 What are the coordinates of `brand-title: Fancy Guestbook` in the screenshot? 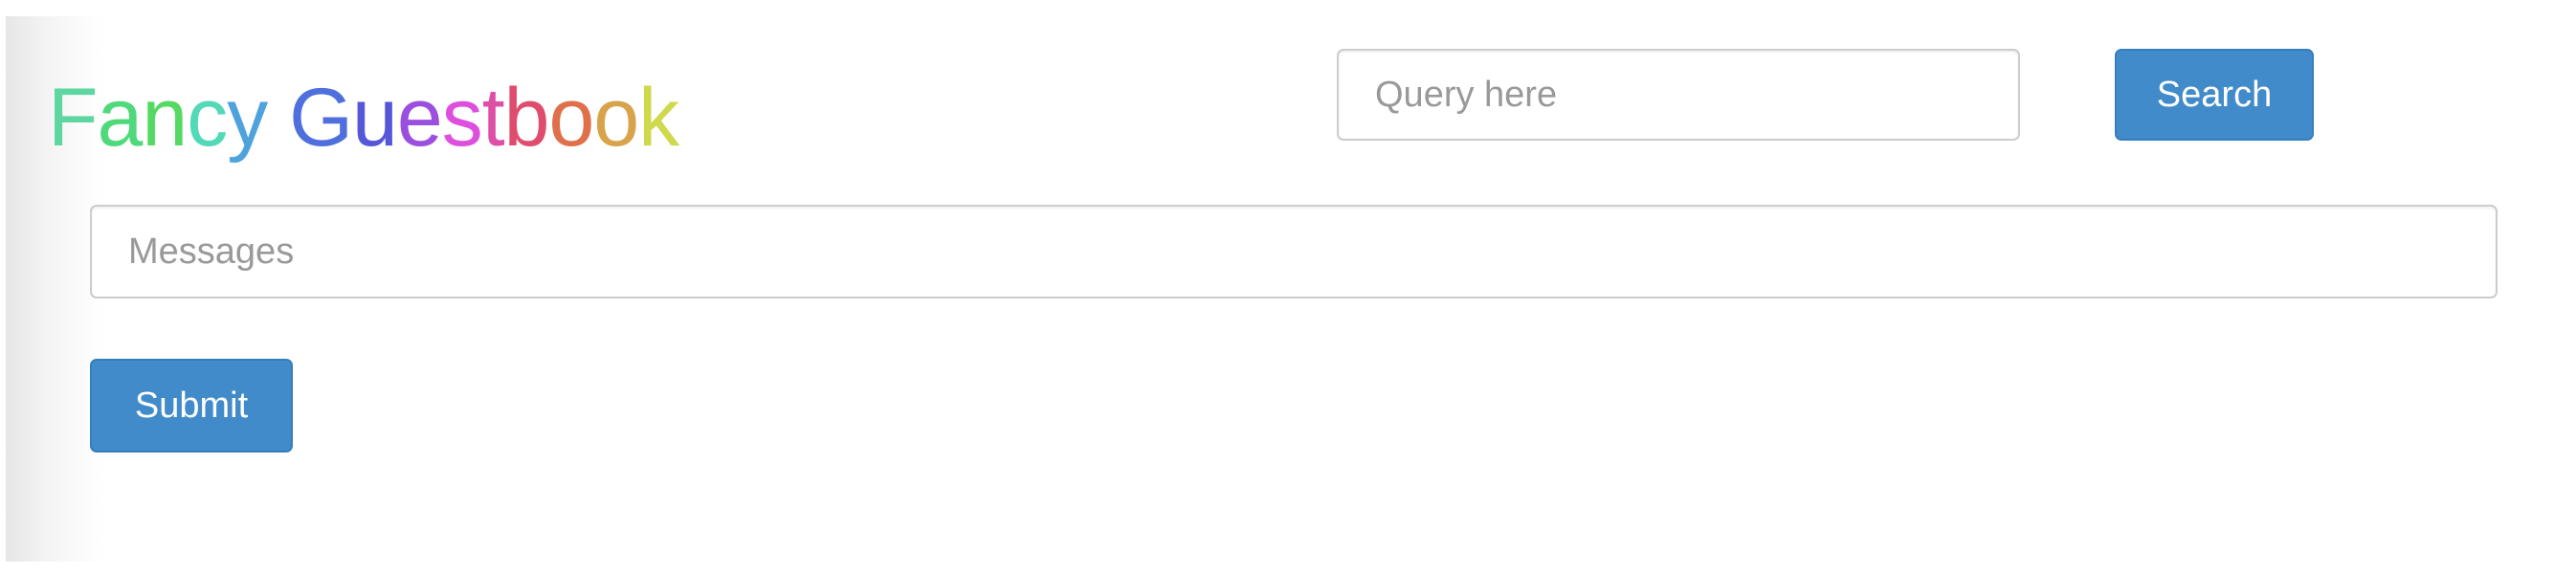 It's located at (363, 118).